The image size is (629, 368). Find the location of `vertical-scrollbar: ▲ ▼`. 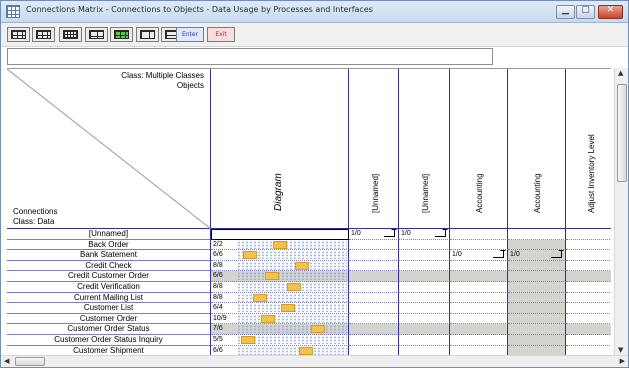

vertical-scrollbar: ▲ ▼ is located at coordinates (621, 211).